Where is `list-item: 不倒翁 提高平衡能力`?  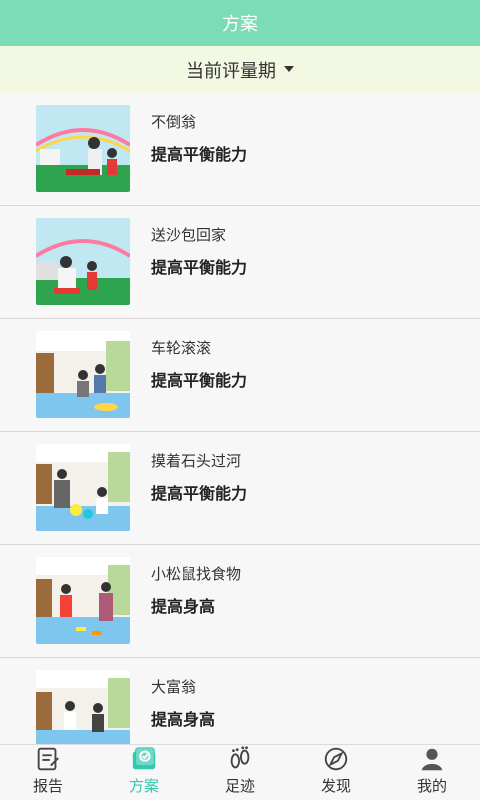
list-item: 不倒翁 提高平衡能力 is located at coordinates (240, 149).